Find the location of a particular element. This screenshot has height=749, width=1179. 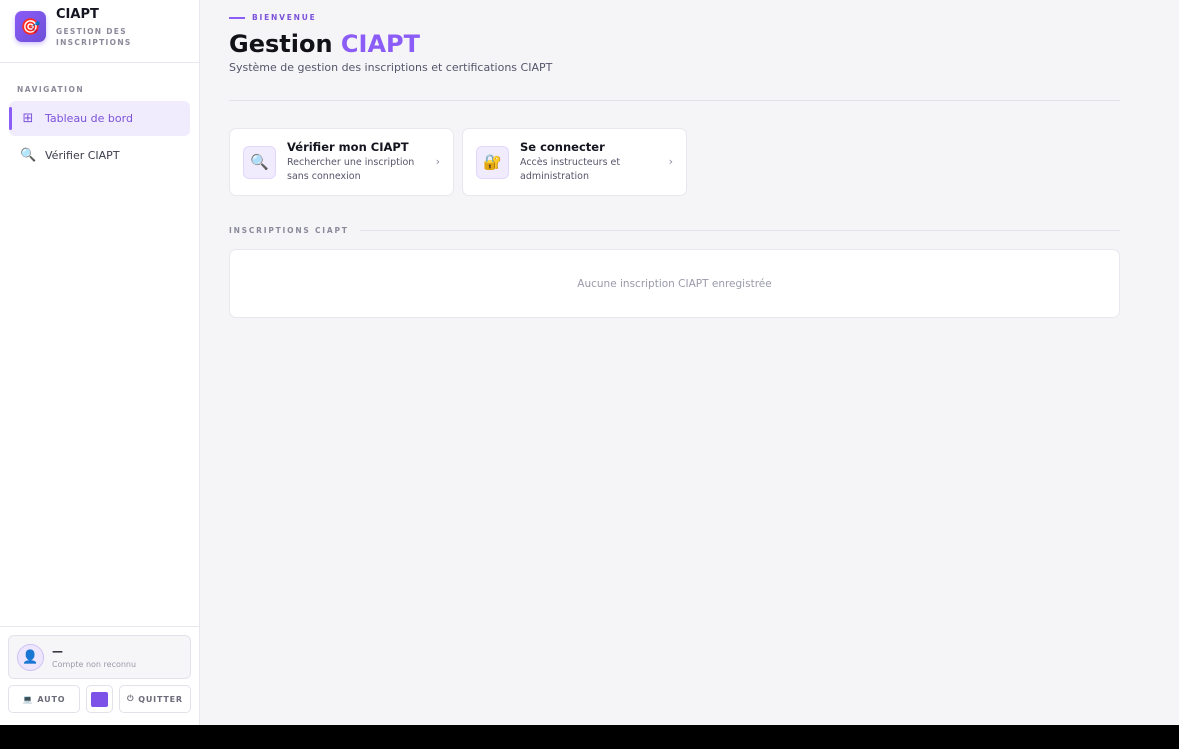

card-title: Vérifier mon CIAPT is located at coordinates (348, 147).